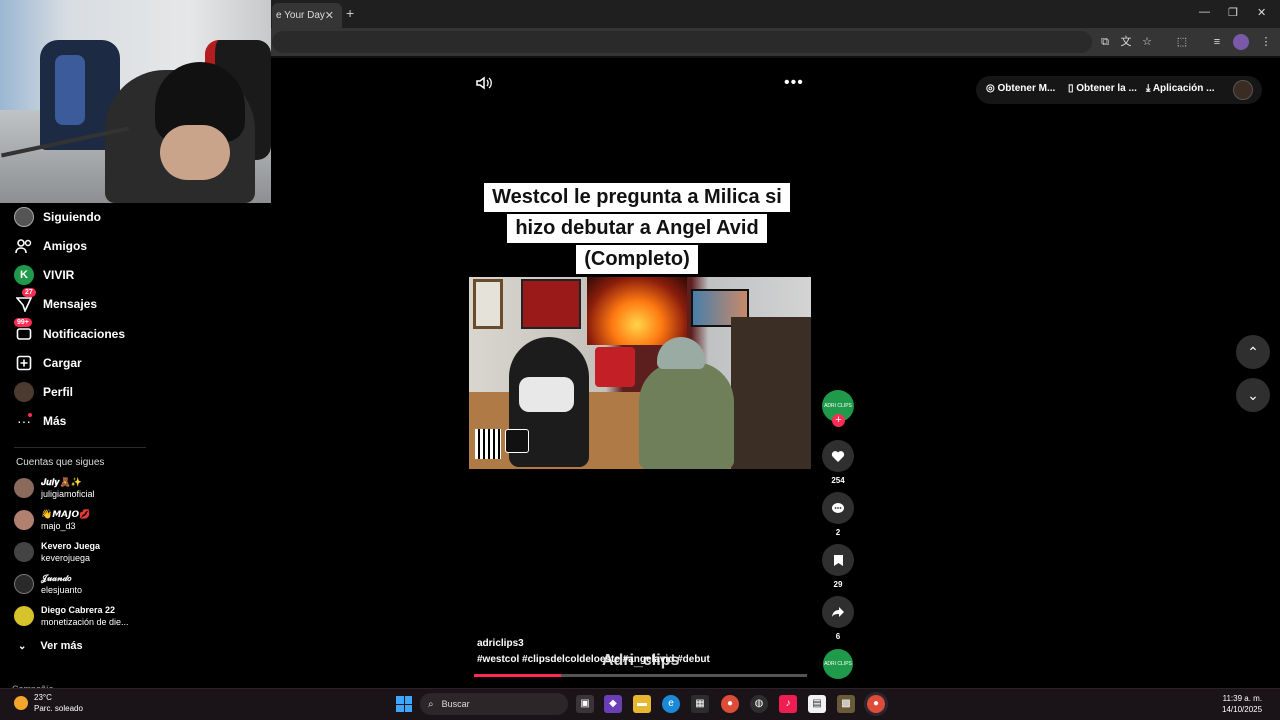 The height and width of the screenshot is (720, 1280). What do you see at coordinates (1126, 42) in the screenshot?
I see `translate-icon: 文` at bounding box center [1126, 42].